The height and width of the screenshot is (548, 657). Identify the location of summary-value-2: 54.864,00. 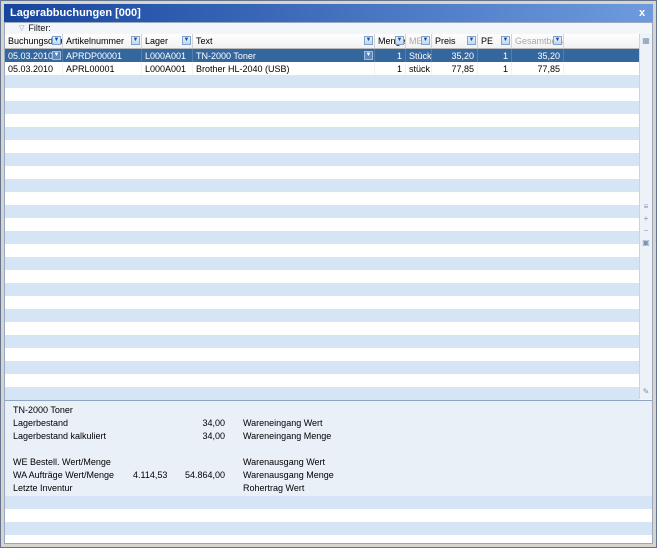
(204, 474).